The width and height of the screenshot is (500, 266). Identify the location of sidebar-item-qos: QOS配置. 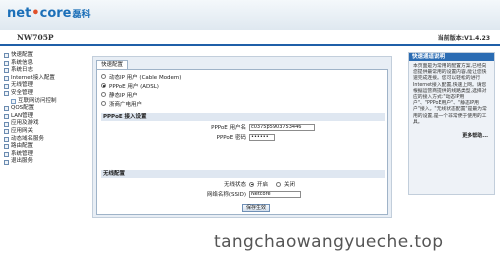
(45, 109).